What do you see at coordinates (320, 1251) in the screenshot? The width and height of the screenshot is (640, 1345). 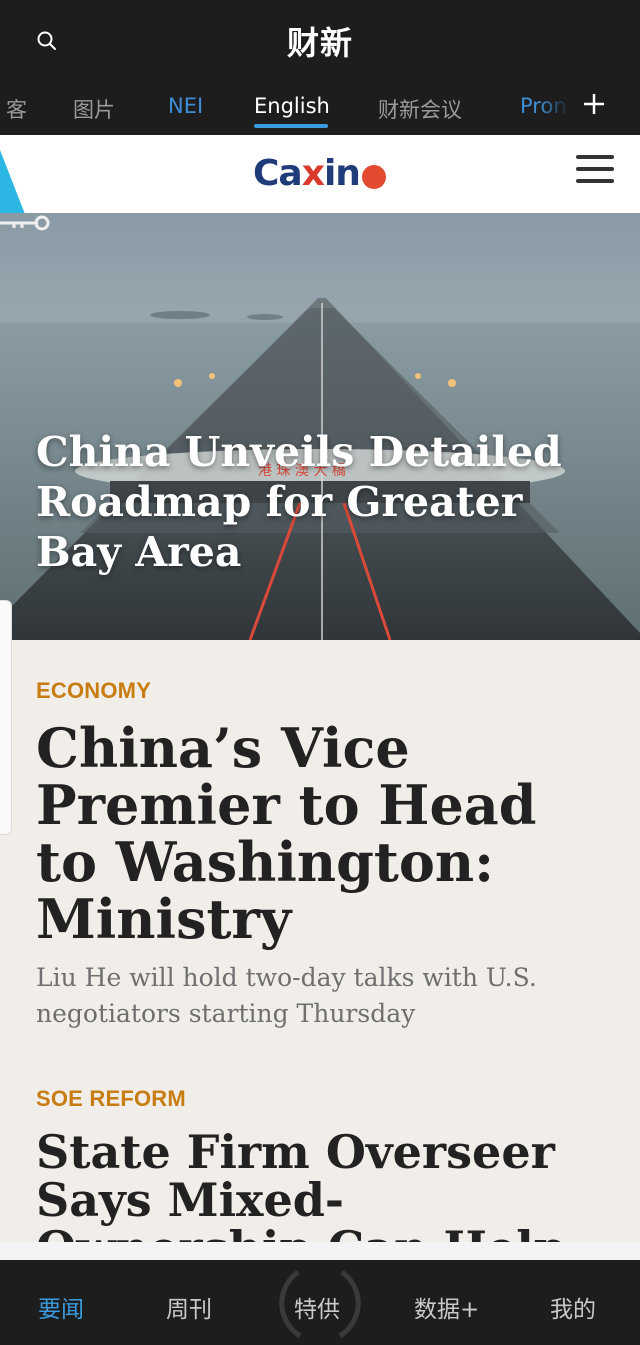 I see `content-divider` at bounding box center [320, 1251].